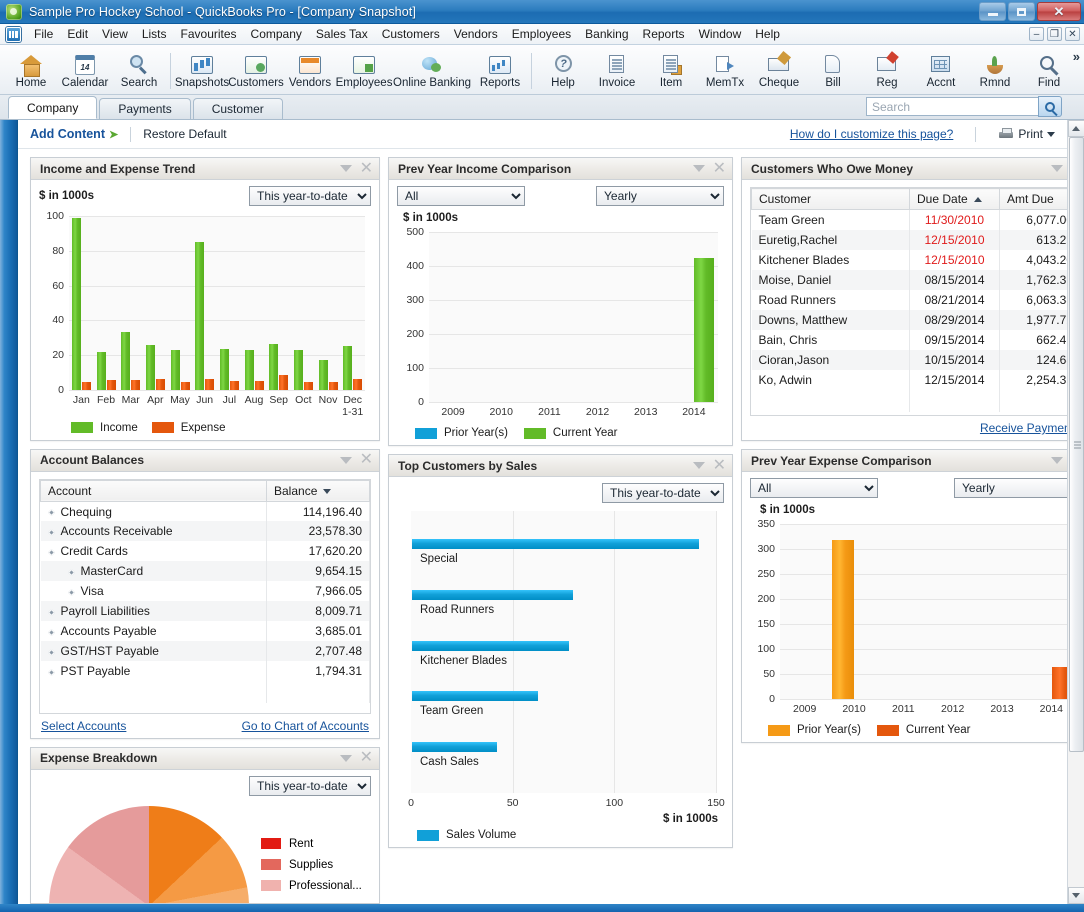 The image size is (1084, 912). What do you see at coordinates (671, 70) in the screenshot?
I see `toolbar-button-item: Item` at bounding box center [671, 70].